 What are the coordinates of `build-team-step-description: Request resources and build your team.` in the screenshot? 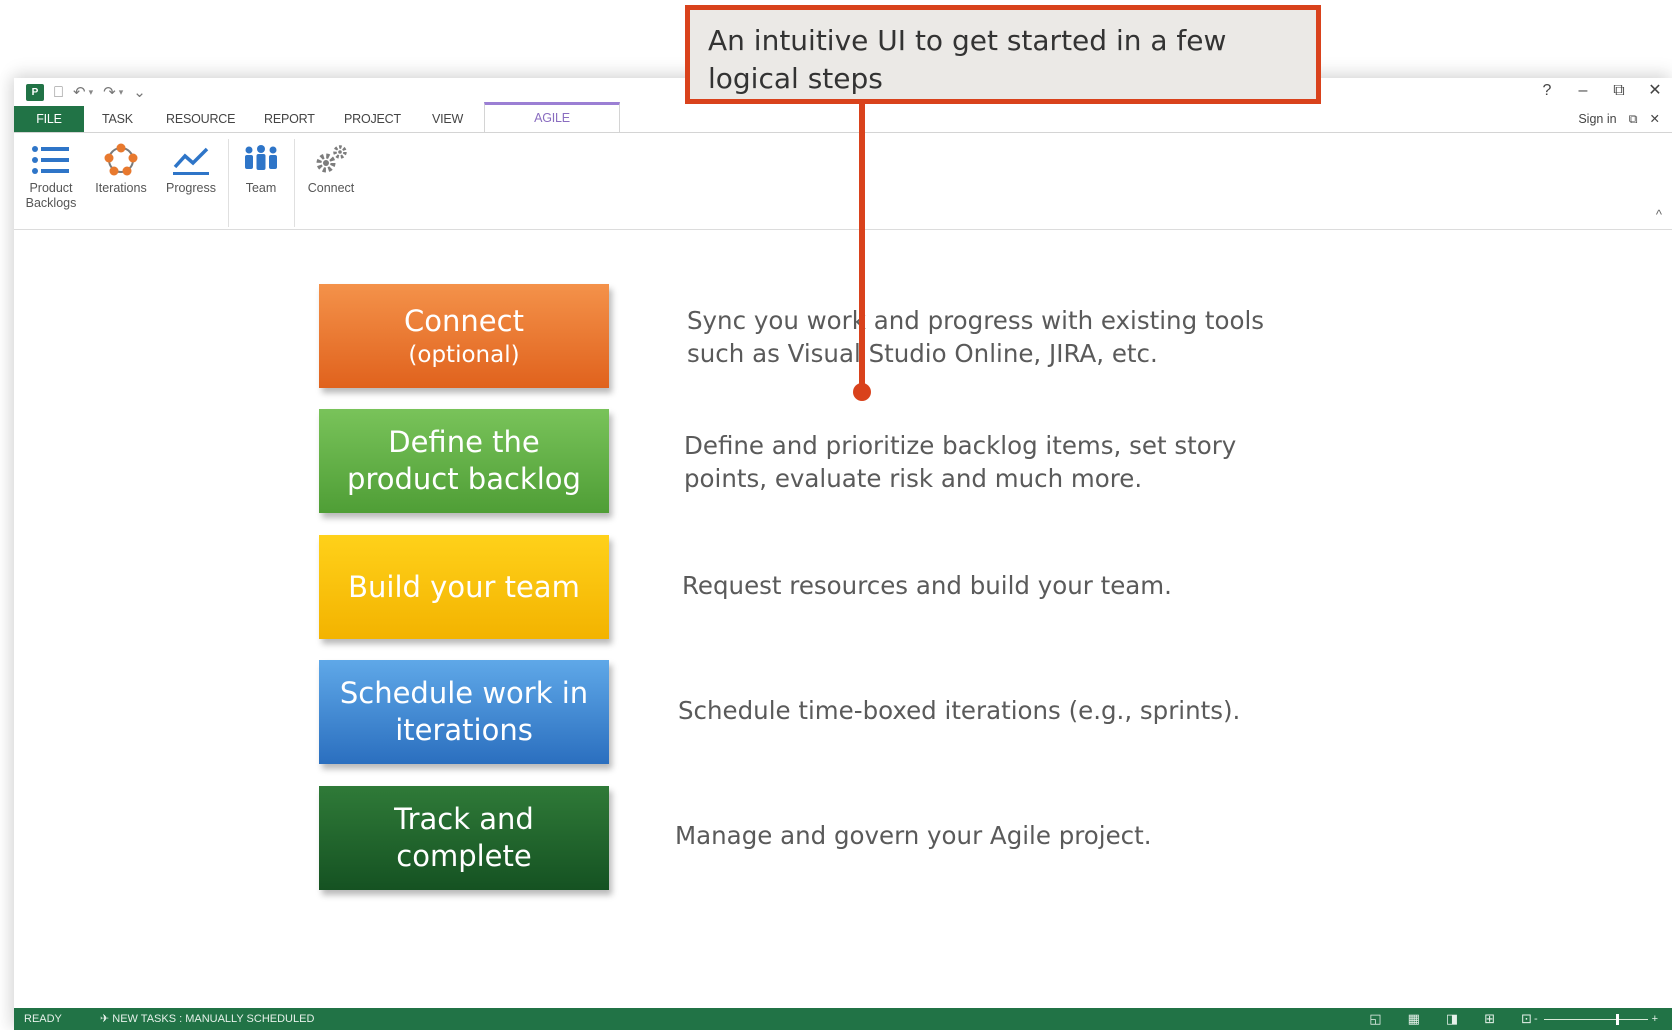 It's located at (927, 585).